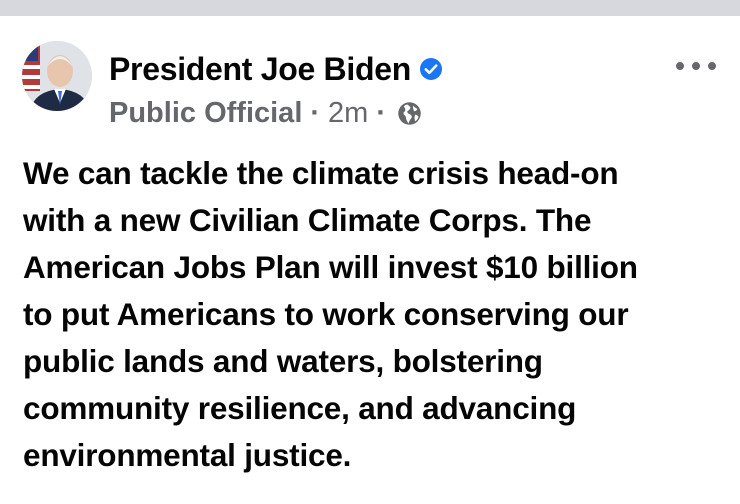 The width and height of the screenshot is (740, 504). I want to click on post-text-line: with a new Civilian Climate Corps. The, so click(307, 220).